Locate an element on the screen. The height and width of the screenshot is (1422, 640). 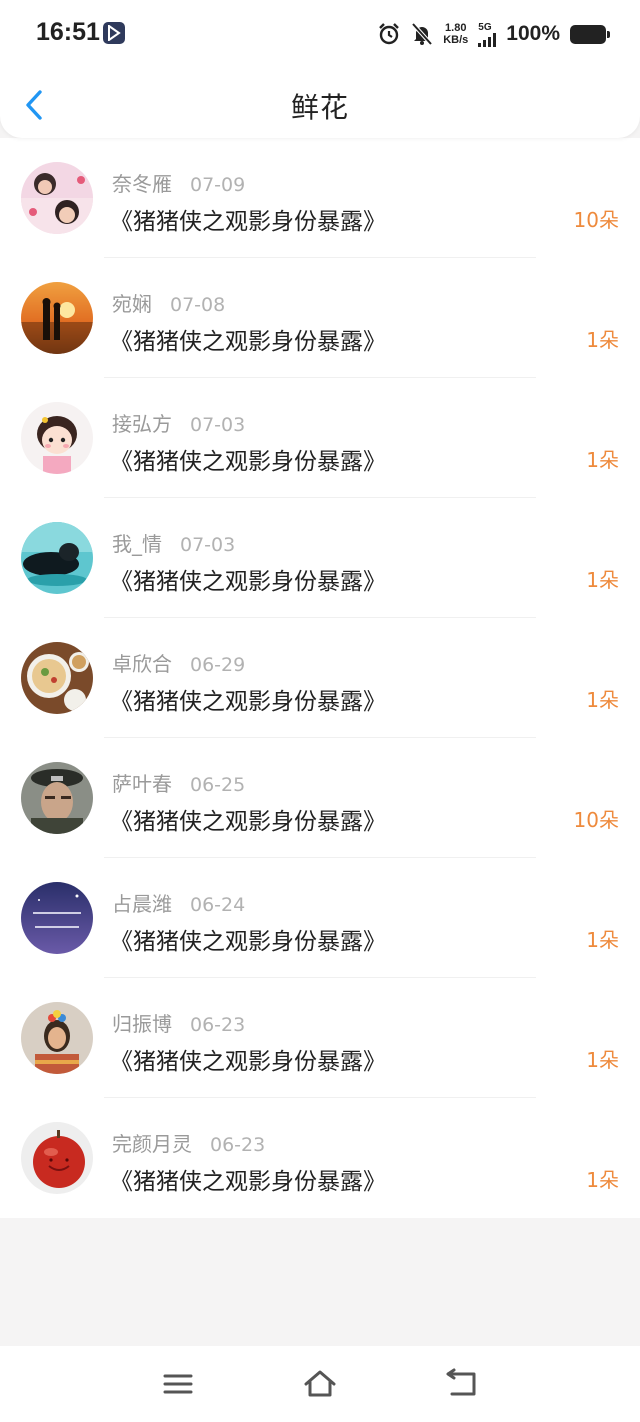
signal-bars-icon is located at coordinates (487, 39).